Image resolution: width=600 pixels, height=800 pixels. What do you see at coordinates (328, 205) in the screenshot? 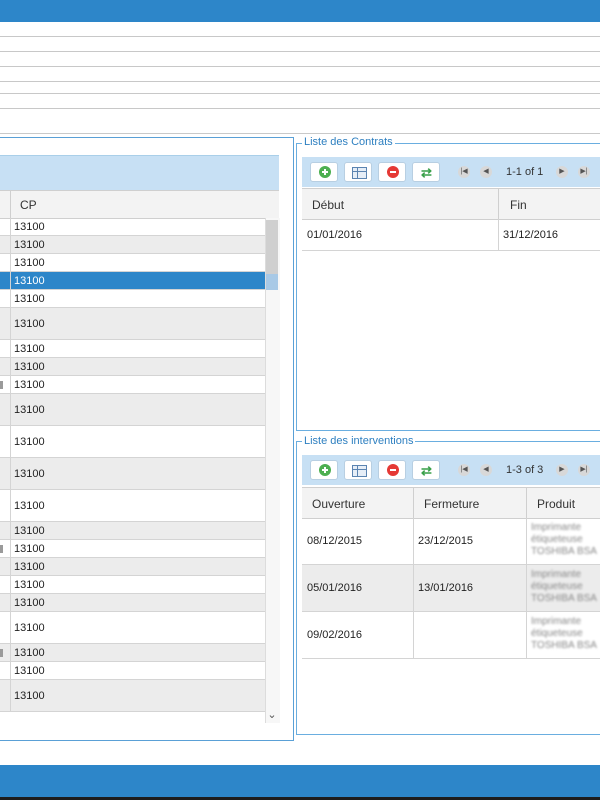
I see `column-header-debut: Début` at bounding box center [328, 205].